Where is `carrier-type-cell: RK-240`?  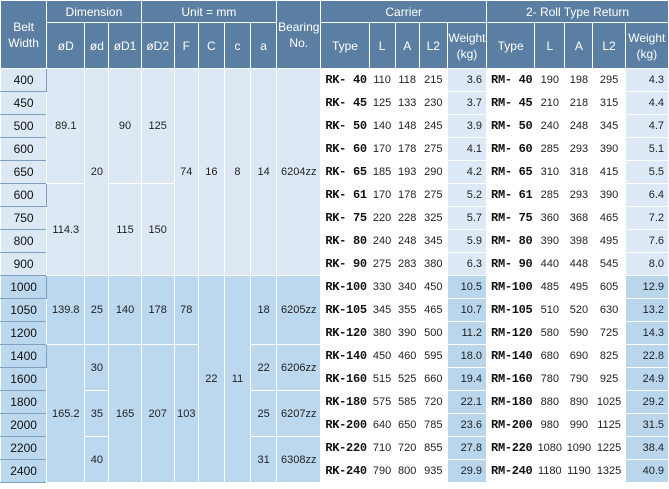
carrier-type-cell: RK-240 is located at coordinates (345, 471).